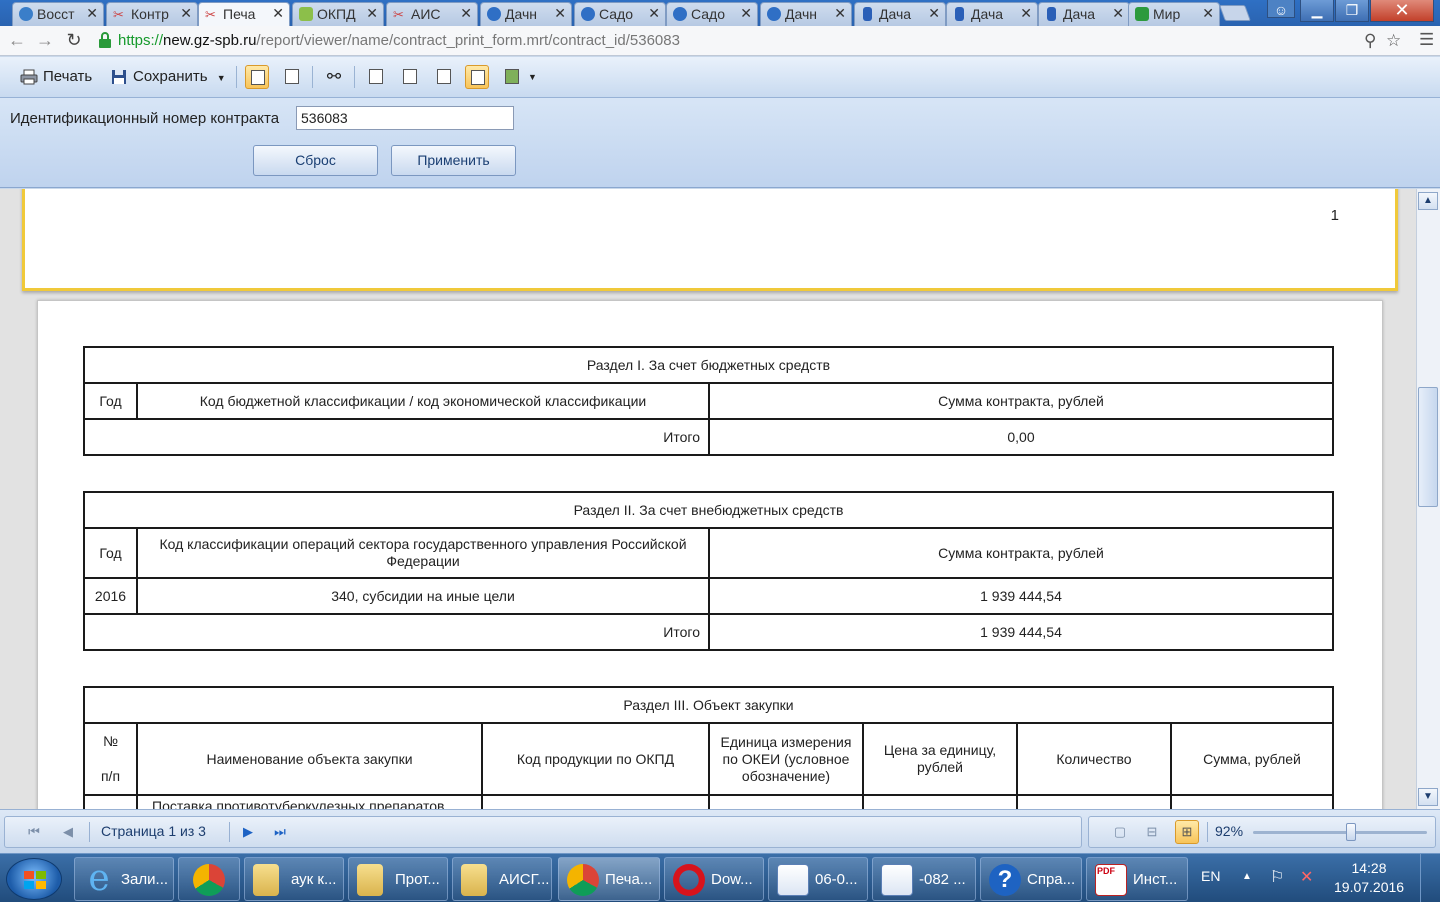 This screenshot has height=902, width=1440. I want to click on multiple-pages-button, so click(444, 77).